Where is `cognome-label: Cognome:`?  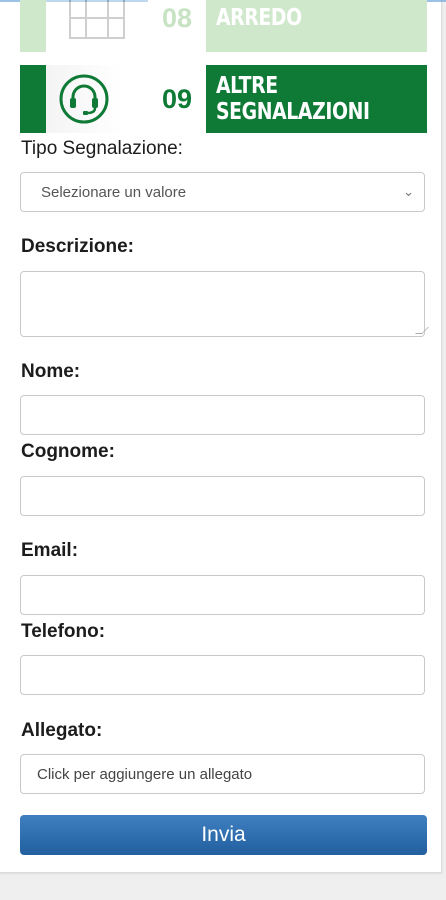 cognome-label: Cognome: is located at coordinates (68, 451).